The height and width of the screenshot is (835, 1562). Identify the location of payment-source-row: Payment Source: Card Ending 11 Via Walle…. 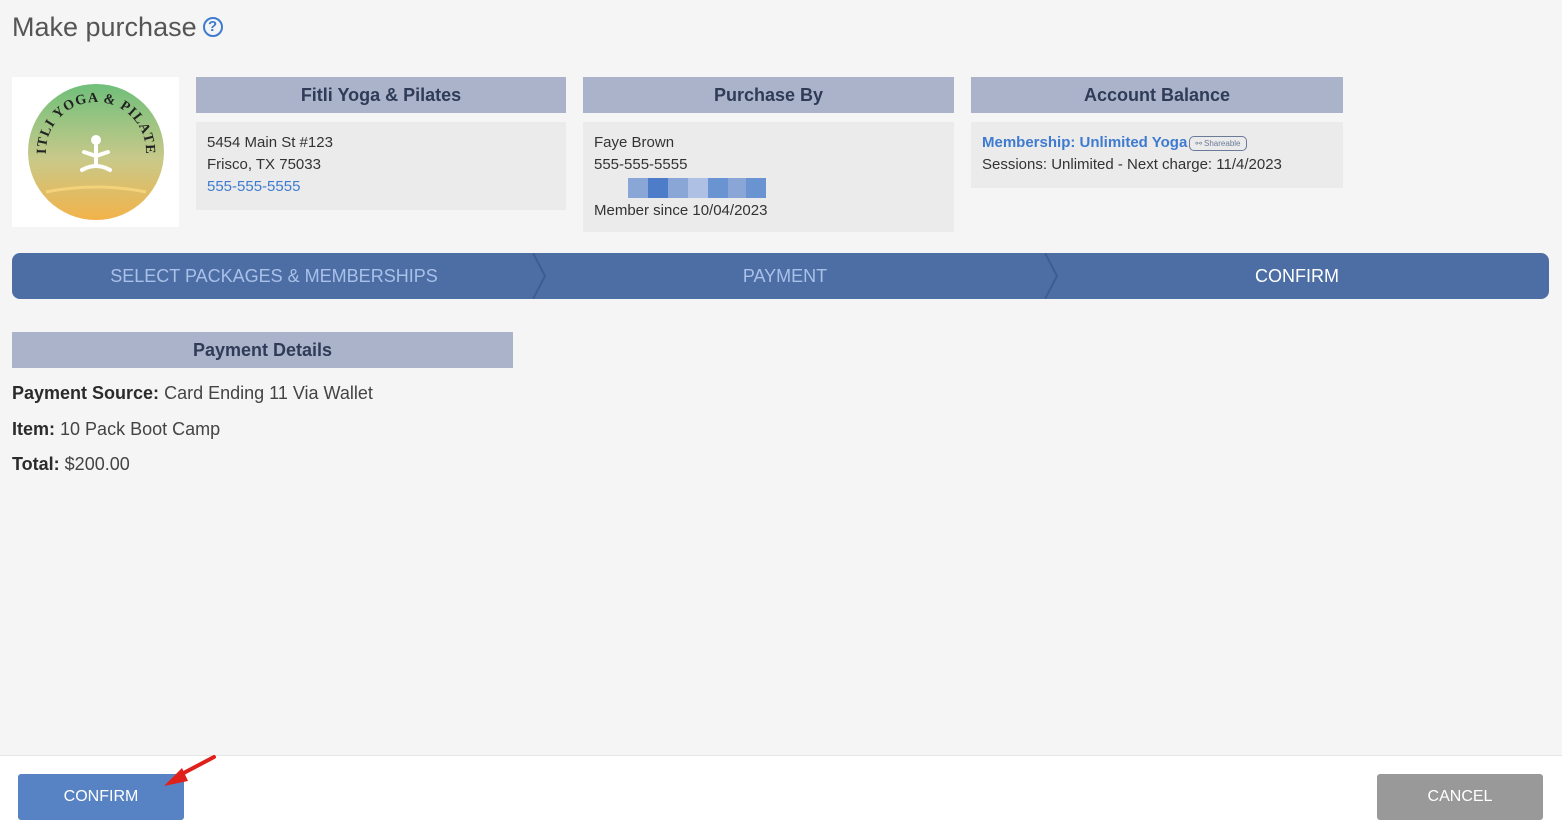
(192, 393).